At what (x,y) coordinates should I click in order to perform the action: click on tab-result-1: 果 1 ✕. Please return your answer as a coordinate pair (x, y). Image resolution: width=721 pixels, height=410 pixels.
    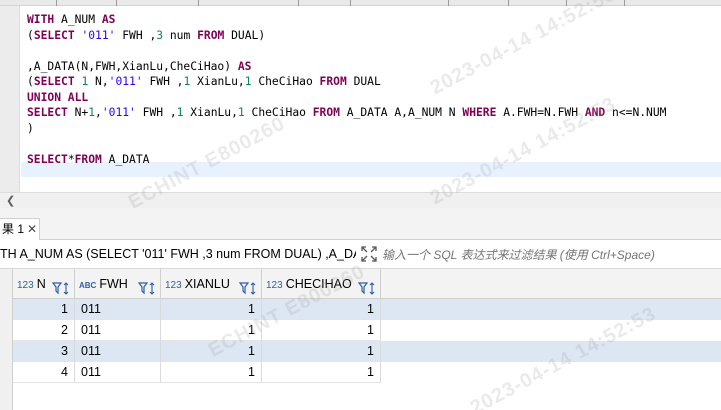
    Looking at the image, I should click on (20, 229).